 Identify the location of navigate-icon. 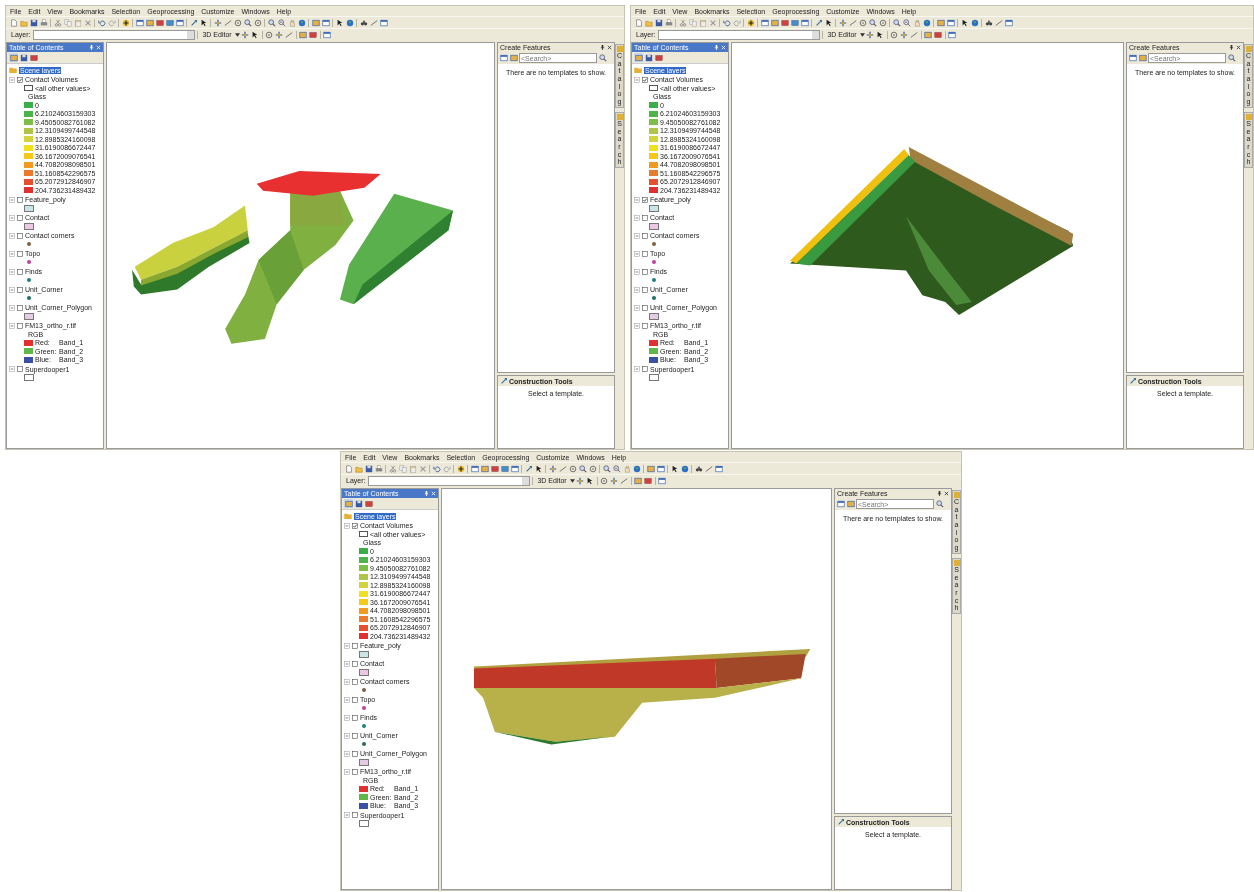
(842, 22).